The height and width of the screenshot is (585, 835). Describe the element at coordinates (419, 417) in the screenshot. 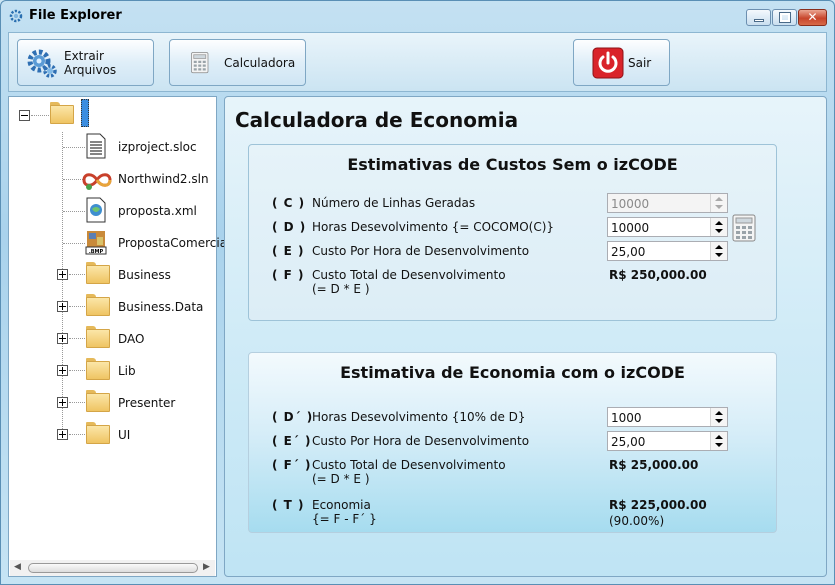

I see `row-label: Horas Desevolvimento {10% de D}` at that location.